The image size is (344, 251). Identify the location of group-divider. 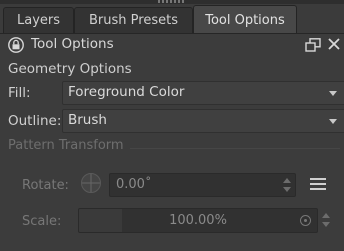
(235, 148).